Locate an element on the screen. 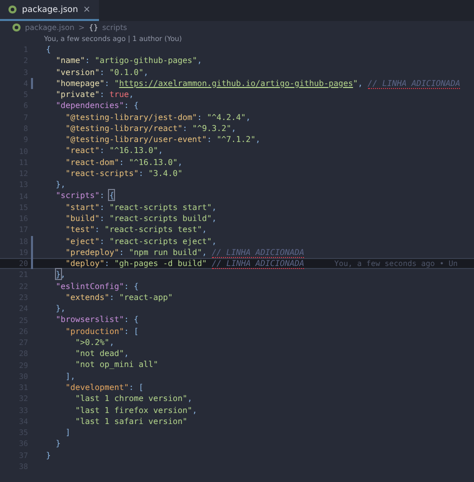 The image size is (474, 482). code-line: ], is located at coordinates (70, 376).